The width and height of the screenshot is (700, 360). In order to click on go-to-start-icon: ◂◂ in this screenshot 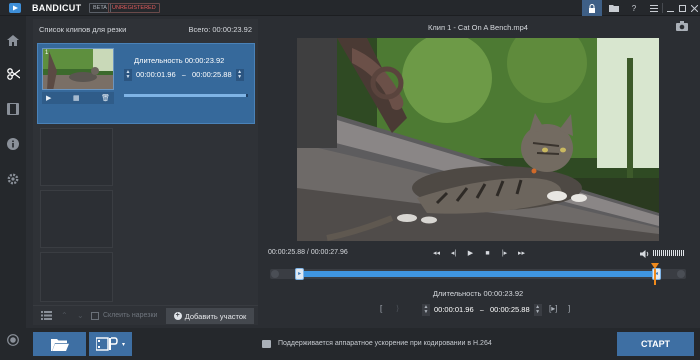, I will do `click(436, 253)`.